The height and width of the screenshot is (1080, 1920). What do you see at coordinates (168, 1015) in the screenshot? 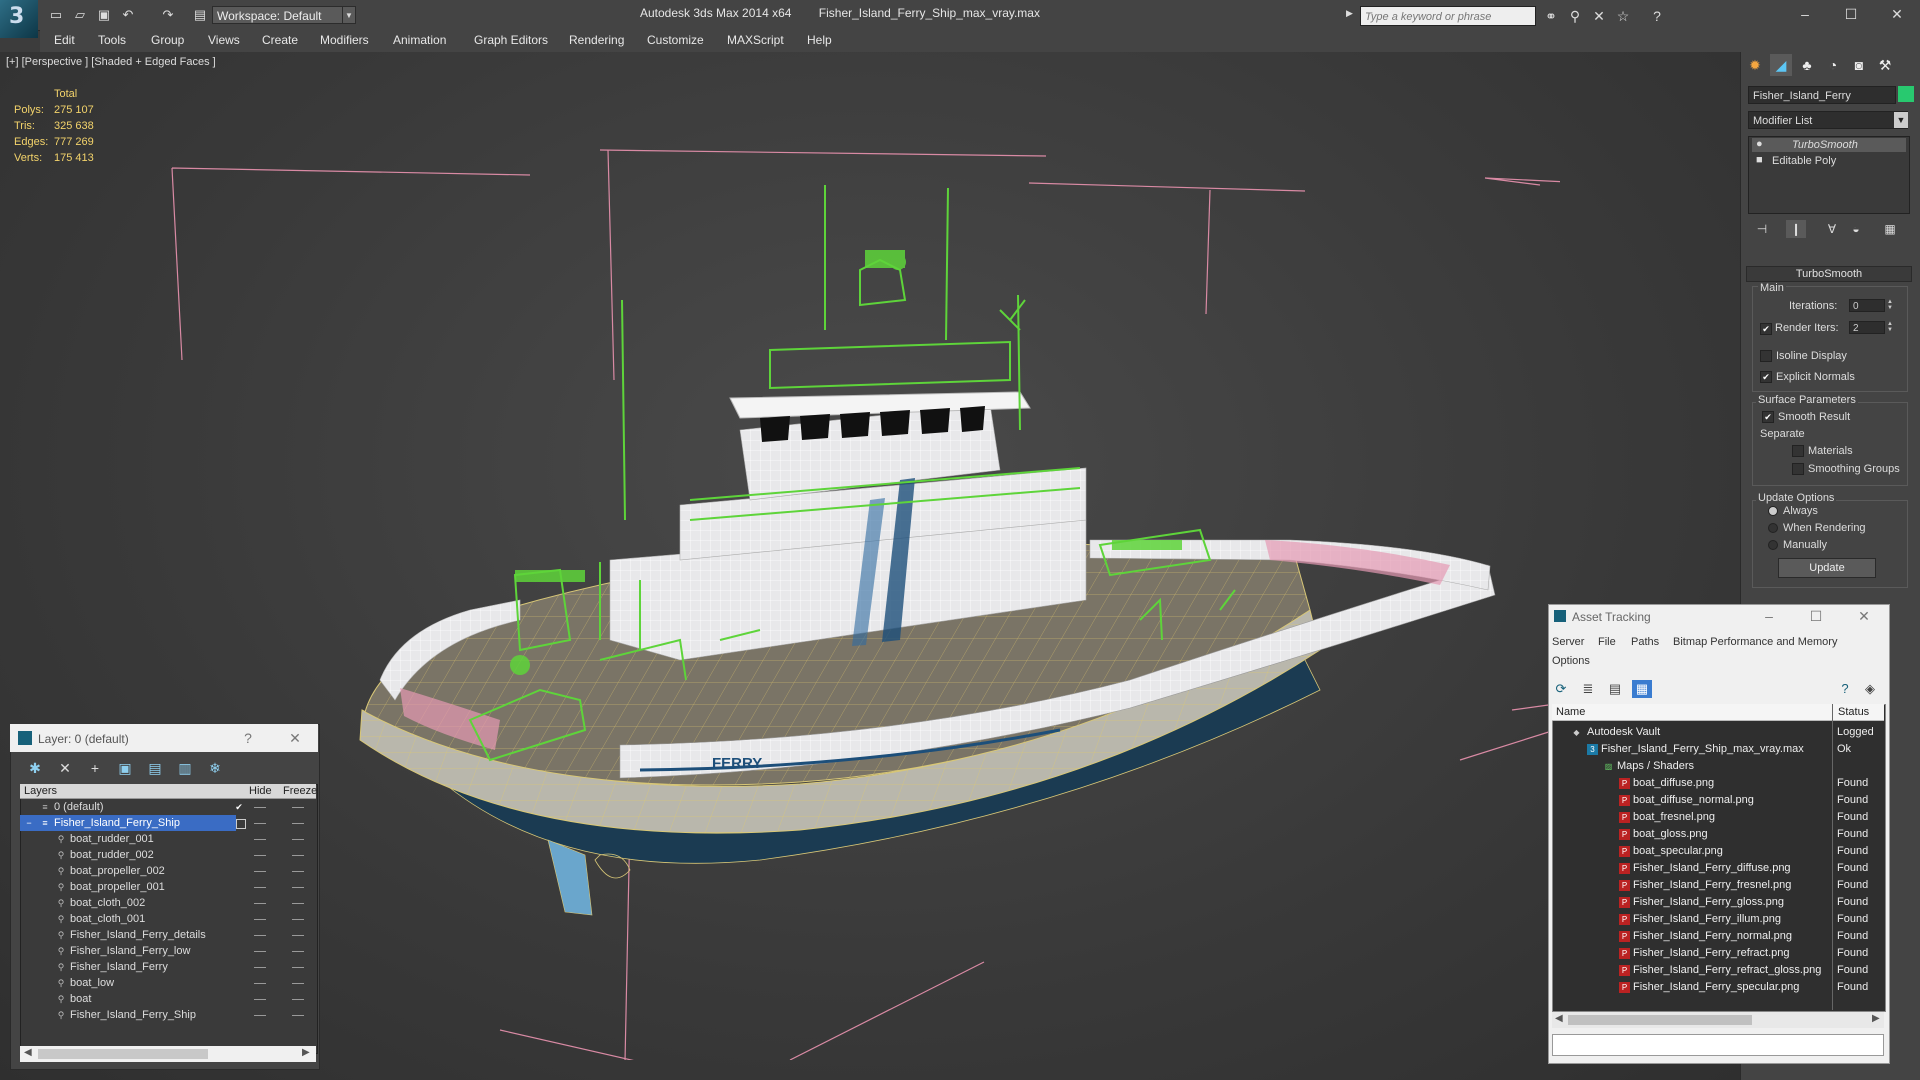
I see `layer-row: ⚲ Fisher_Island_Ferry_Ship` at bounding box center [168, 1015].